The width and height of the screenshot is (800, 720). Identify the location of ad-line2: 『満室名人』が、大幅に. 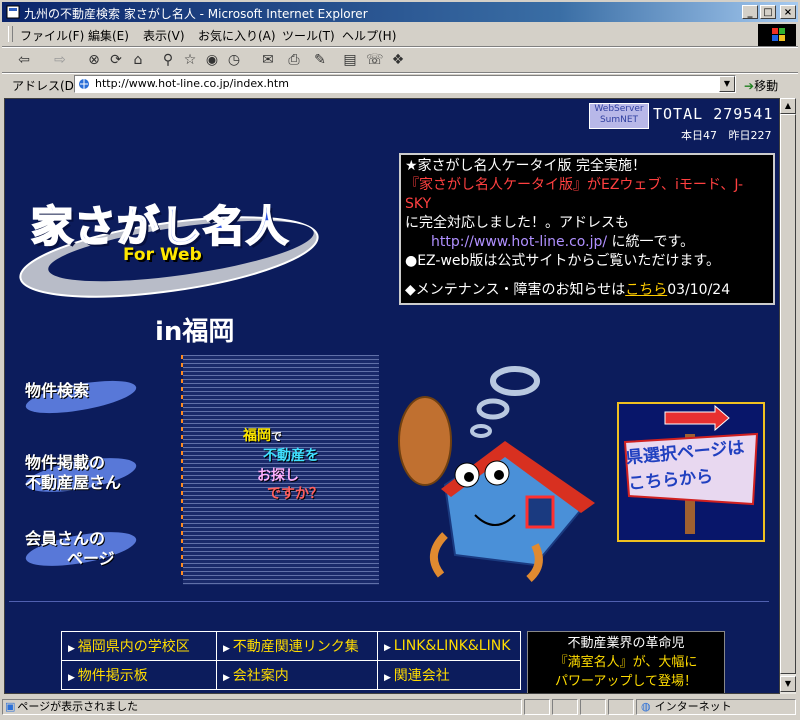
(626, 662).